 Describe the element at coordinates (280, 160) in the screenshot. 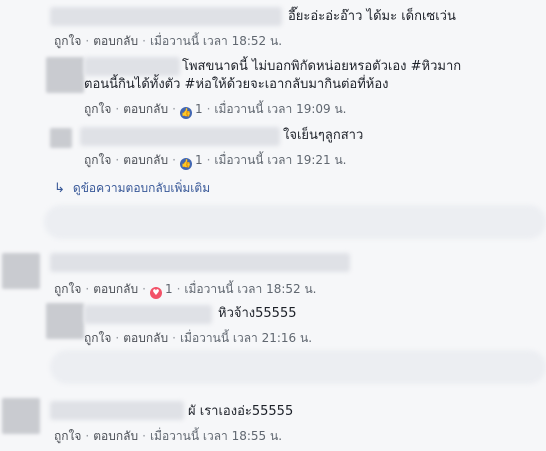

I see `timestamp: เมื่อวานนี้ เวลา 19:21 น.` at that location.